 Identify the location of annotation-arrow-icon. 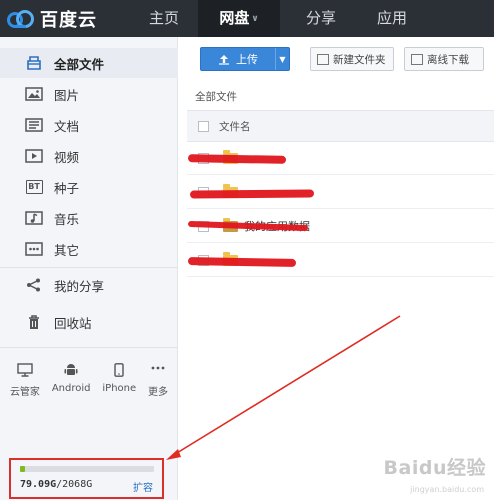
(283, 387).